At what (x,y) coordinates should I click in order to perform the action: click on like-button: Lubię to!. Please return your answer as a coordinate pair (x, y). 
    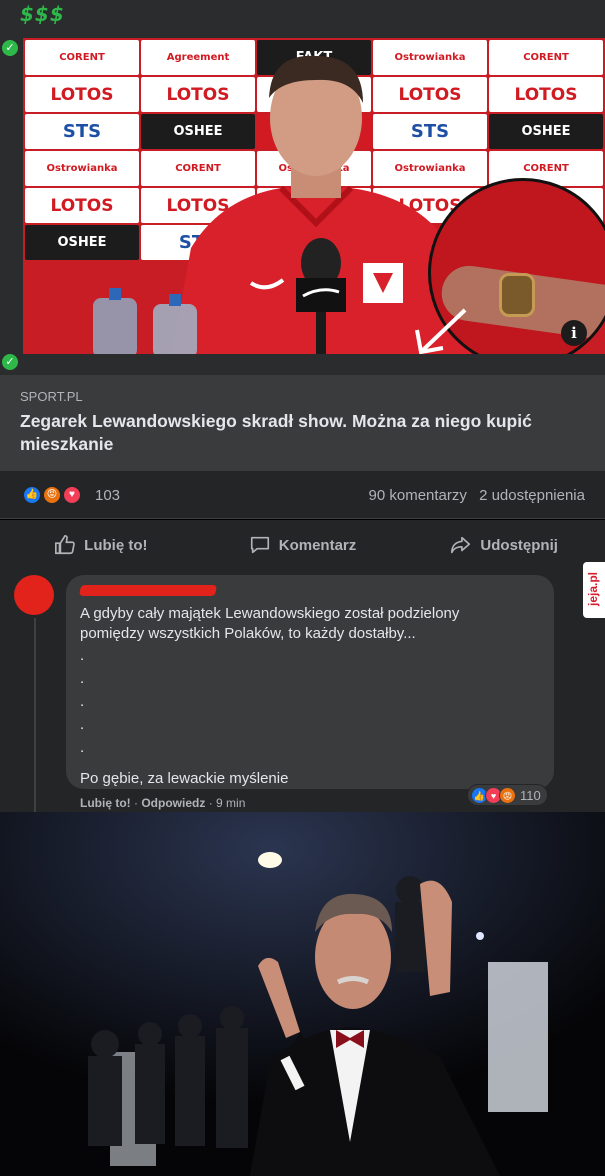
    Looking at the image, I should click on (101, 545).